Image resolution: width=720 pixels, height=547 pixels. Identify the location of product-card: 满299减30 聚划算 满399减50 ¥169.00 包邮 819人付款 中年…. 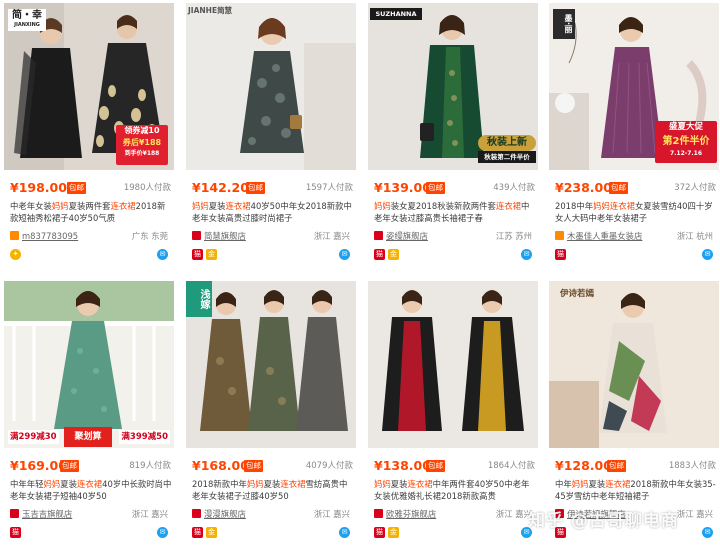
(89, 414).